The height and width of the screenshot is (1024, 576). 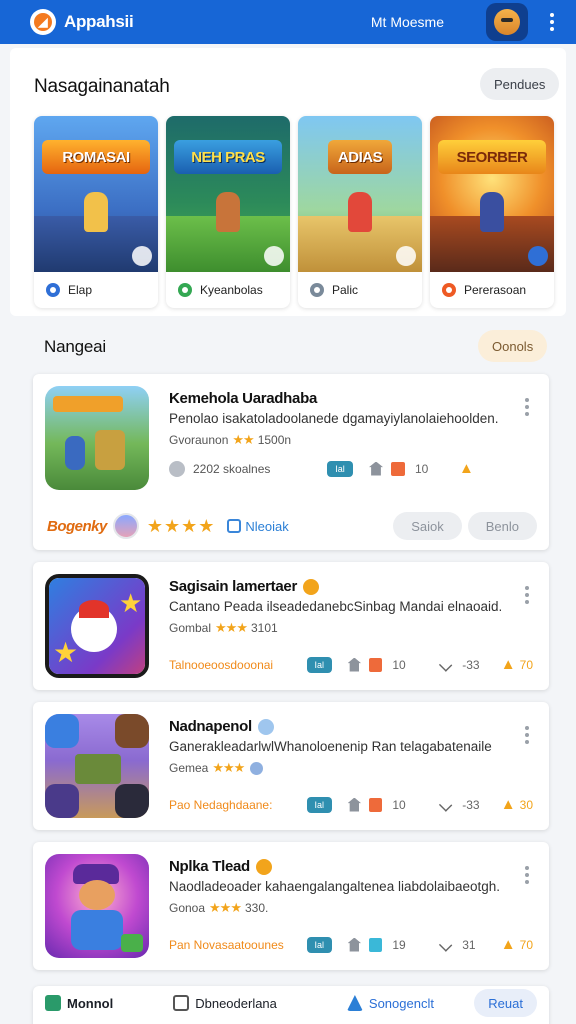 I want to click on primary-button: Reuat, so click(x=505, y=1003).